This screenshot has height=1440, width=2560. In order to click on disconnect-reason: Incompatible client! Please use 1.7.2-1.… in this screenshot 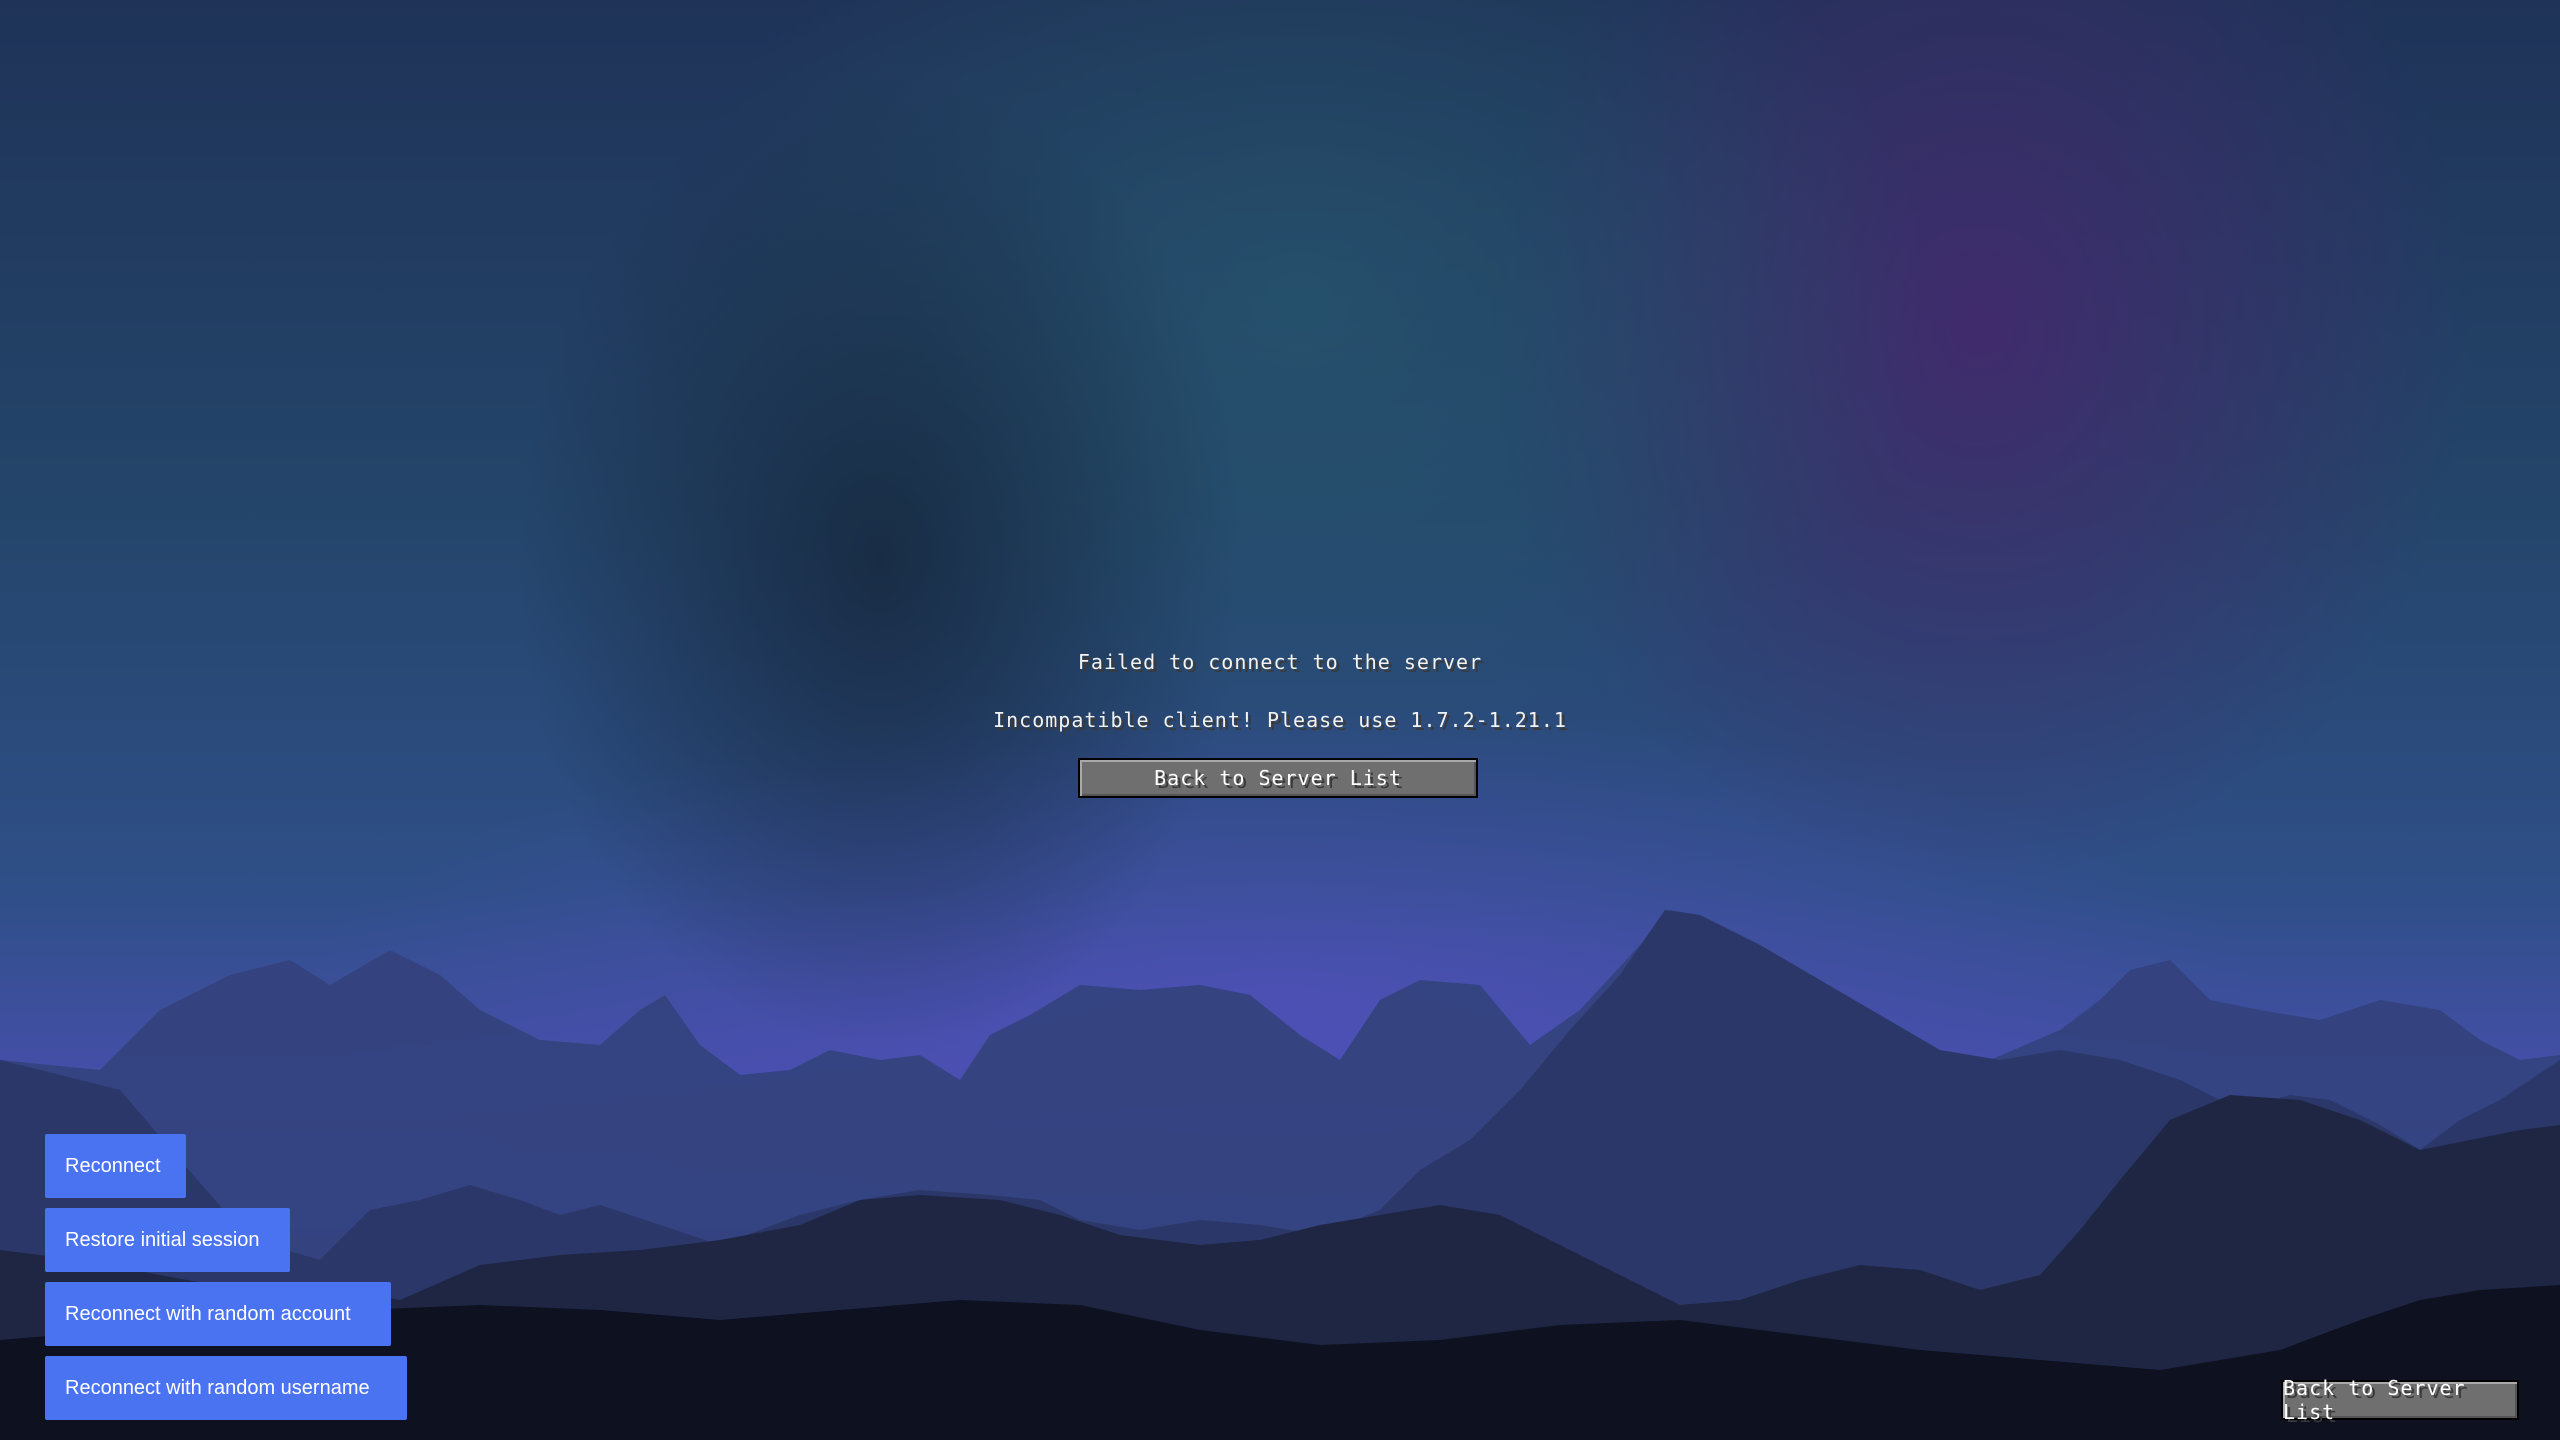, I will do `click(1280, 720)`.